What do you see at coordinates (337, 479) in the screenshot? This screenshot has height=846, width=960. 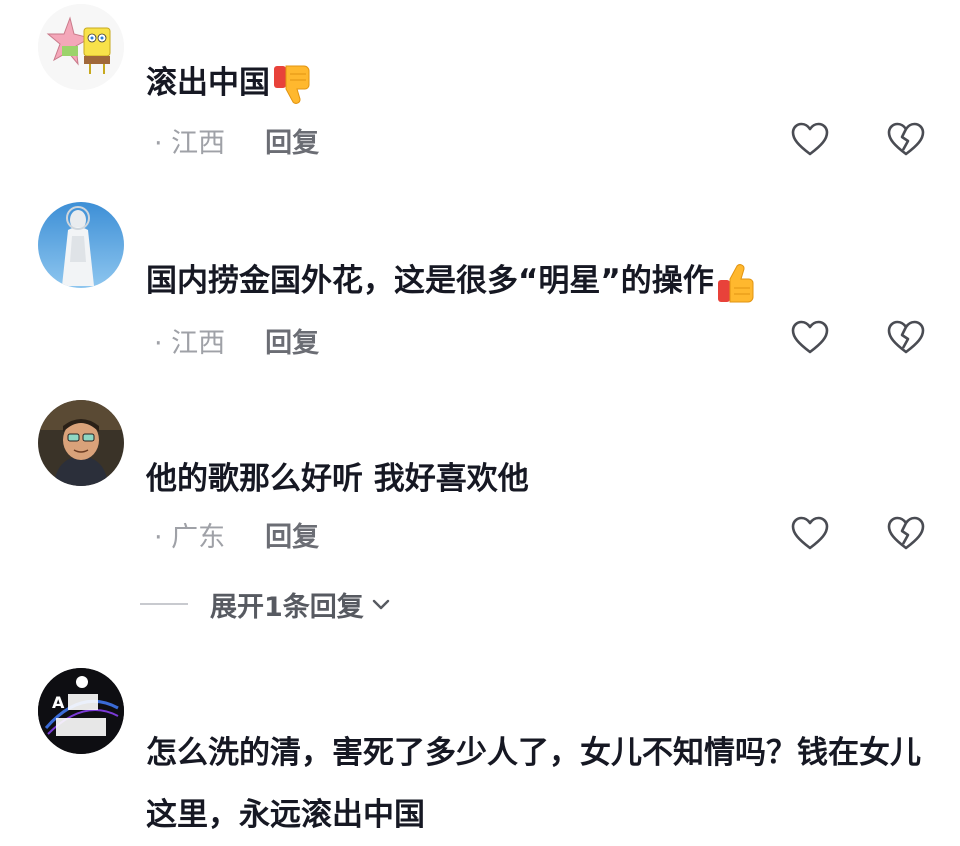 I see `comment-text-content: 他的歌那么好听 我好喜欢他` at bounding box center [337, 479].